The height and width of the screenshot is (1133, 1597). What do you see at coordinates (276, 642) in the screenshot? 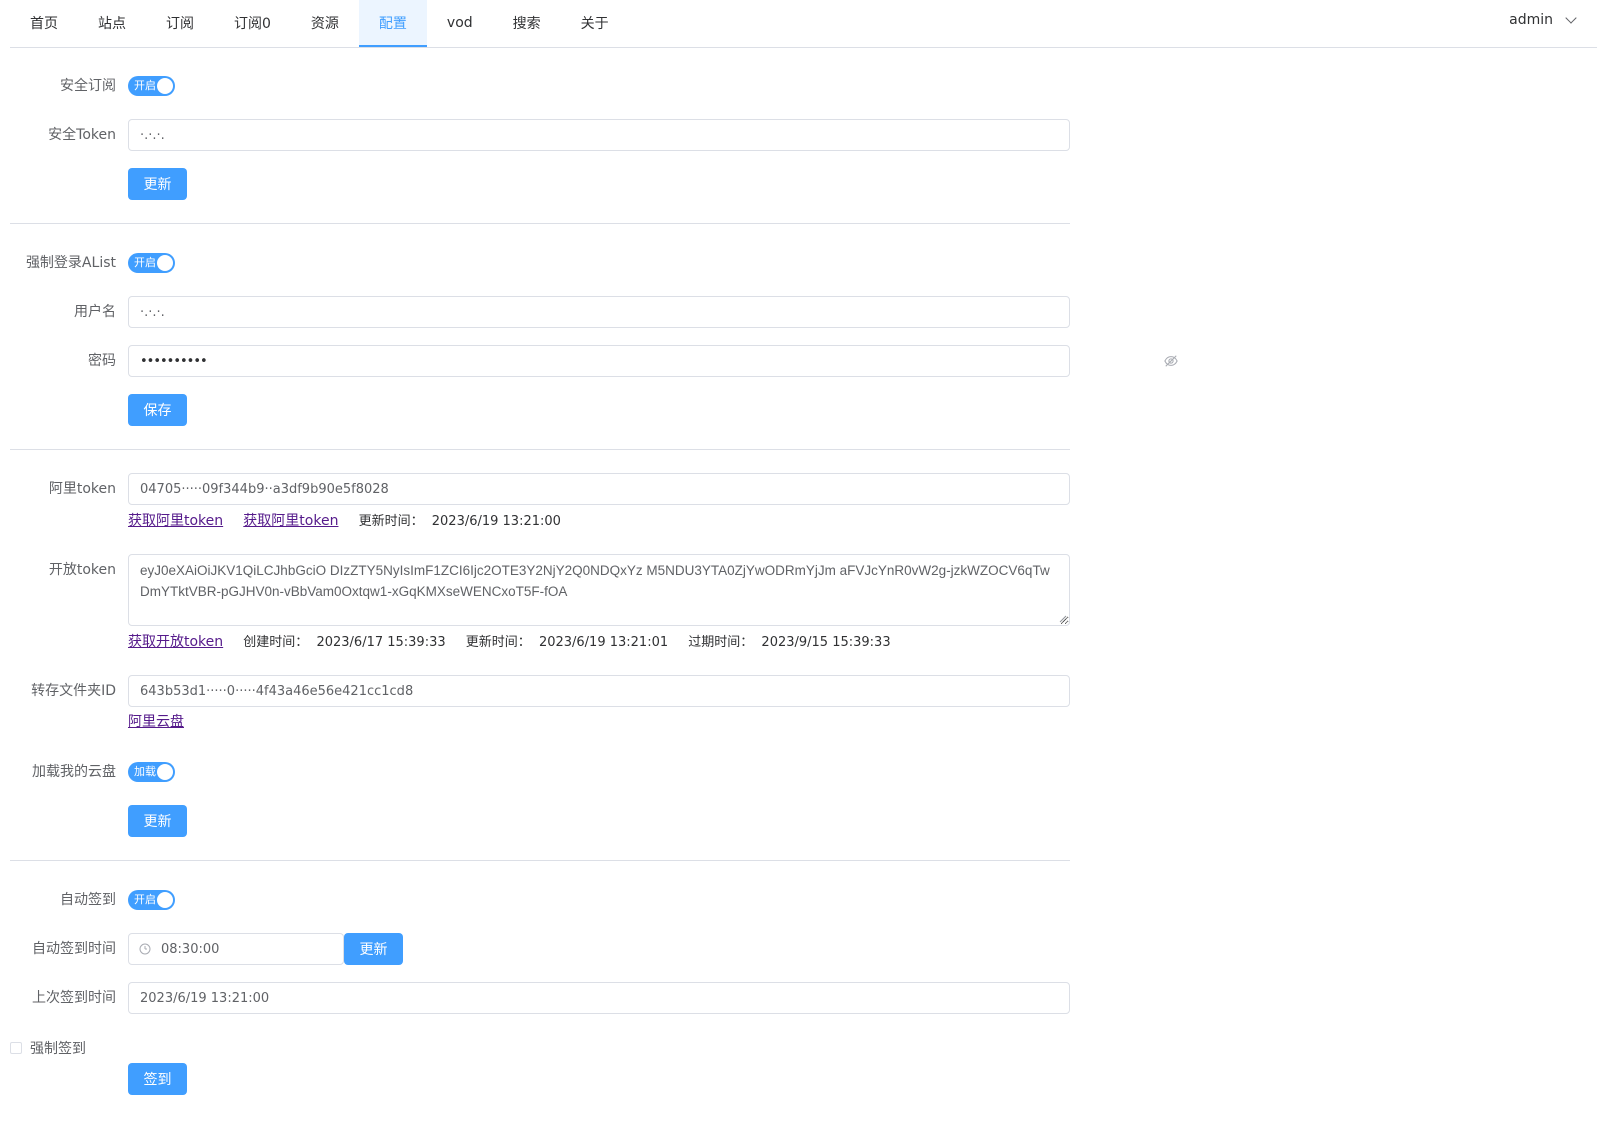
I see `created-time-label: 创建时间：` at bounding box center [276, 642].